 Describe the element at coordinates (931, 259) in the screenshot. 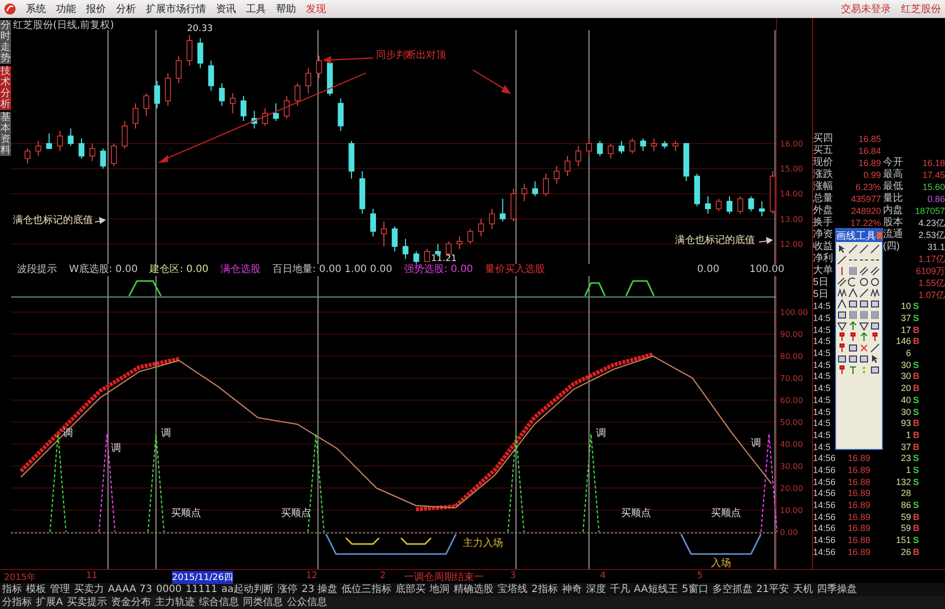

I see `quote-value: 1.17亿` at that location.